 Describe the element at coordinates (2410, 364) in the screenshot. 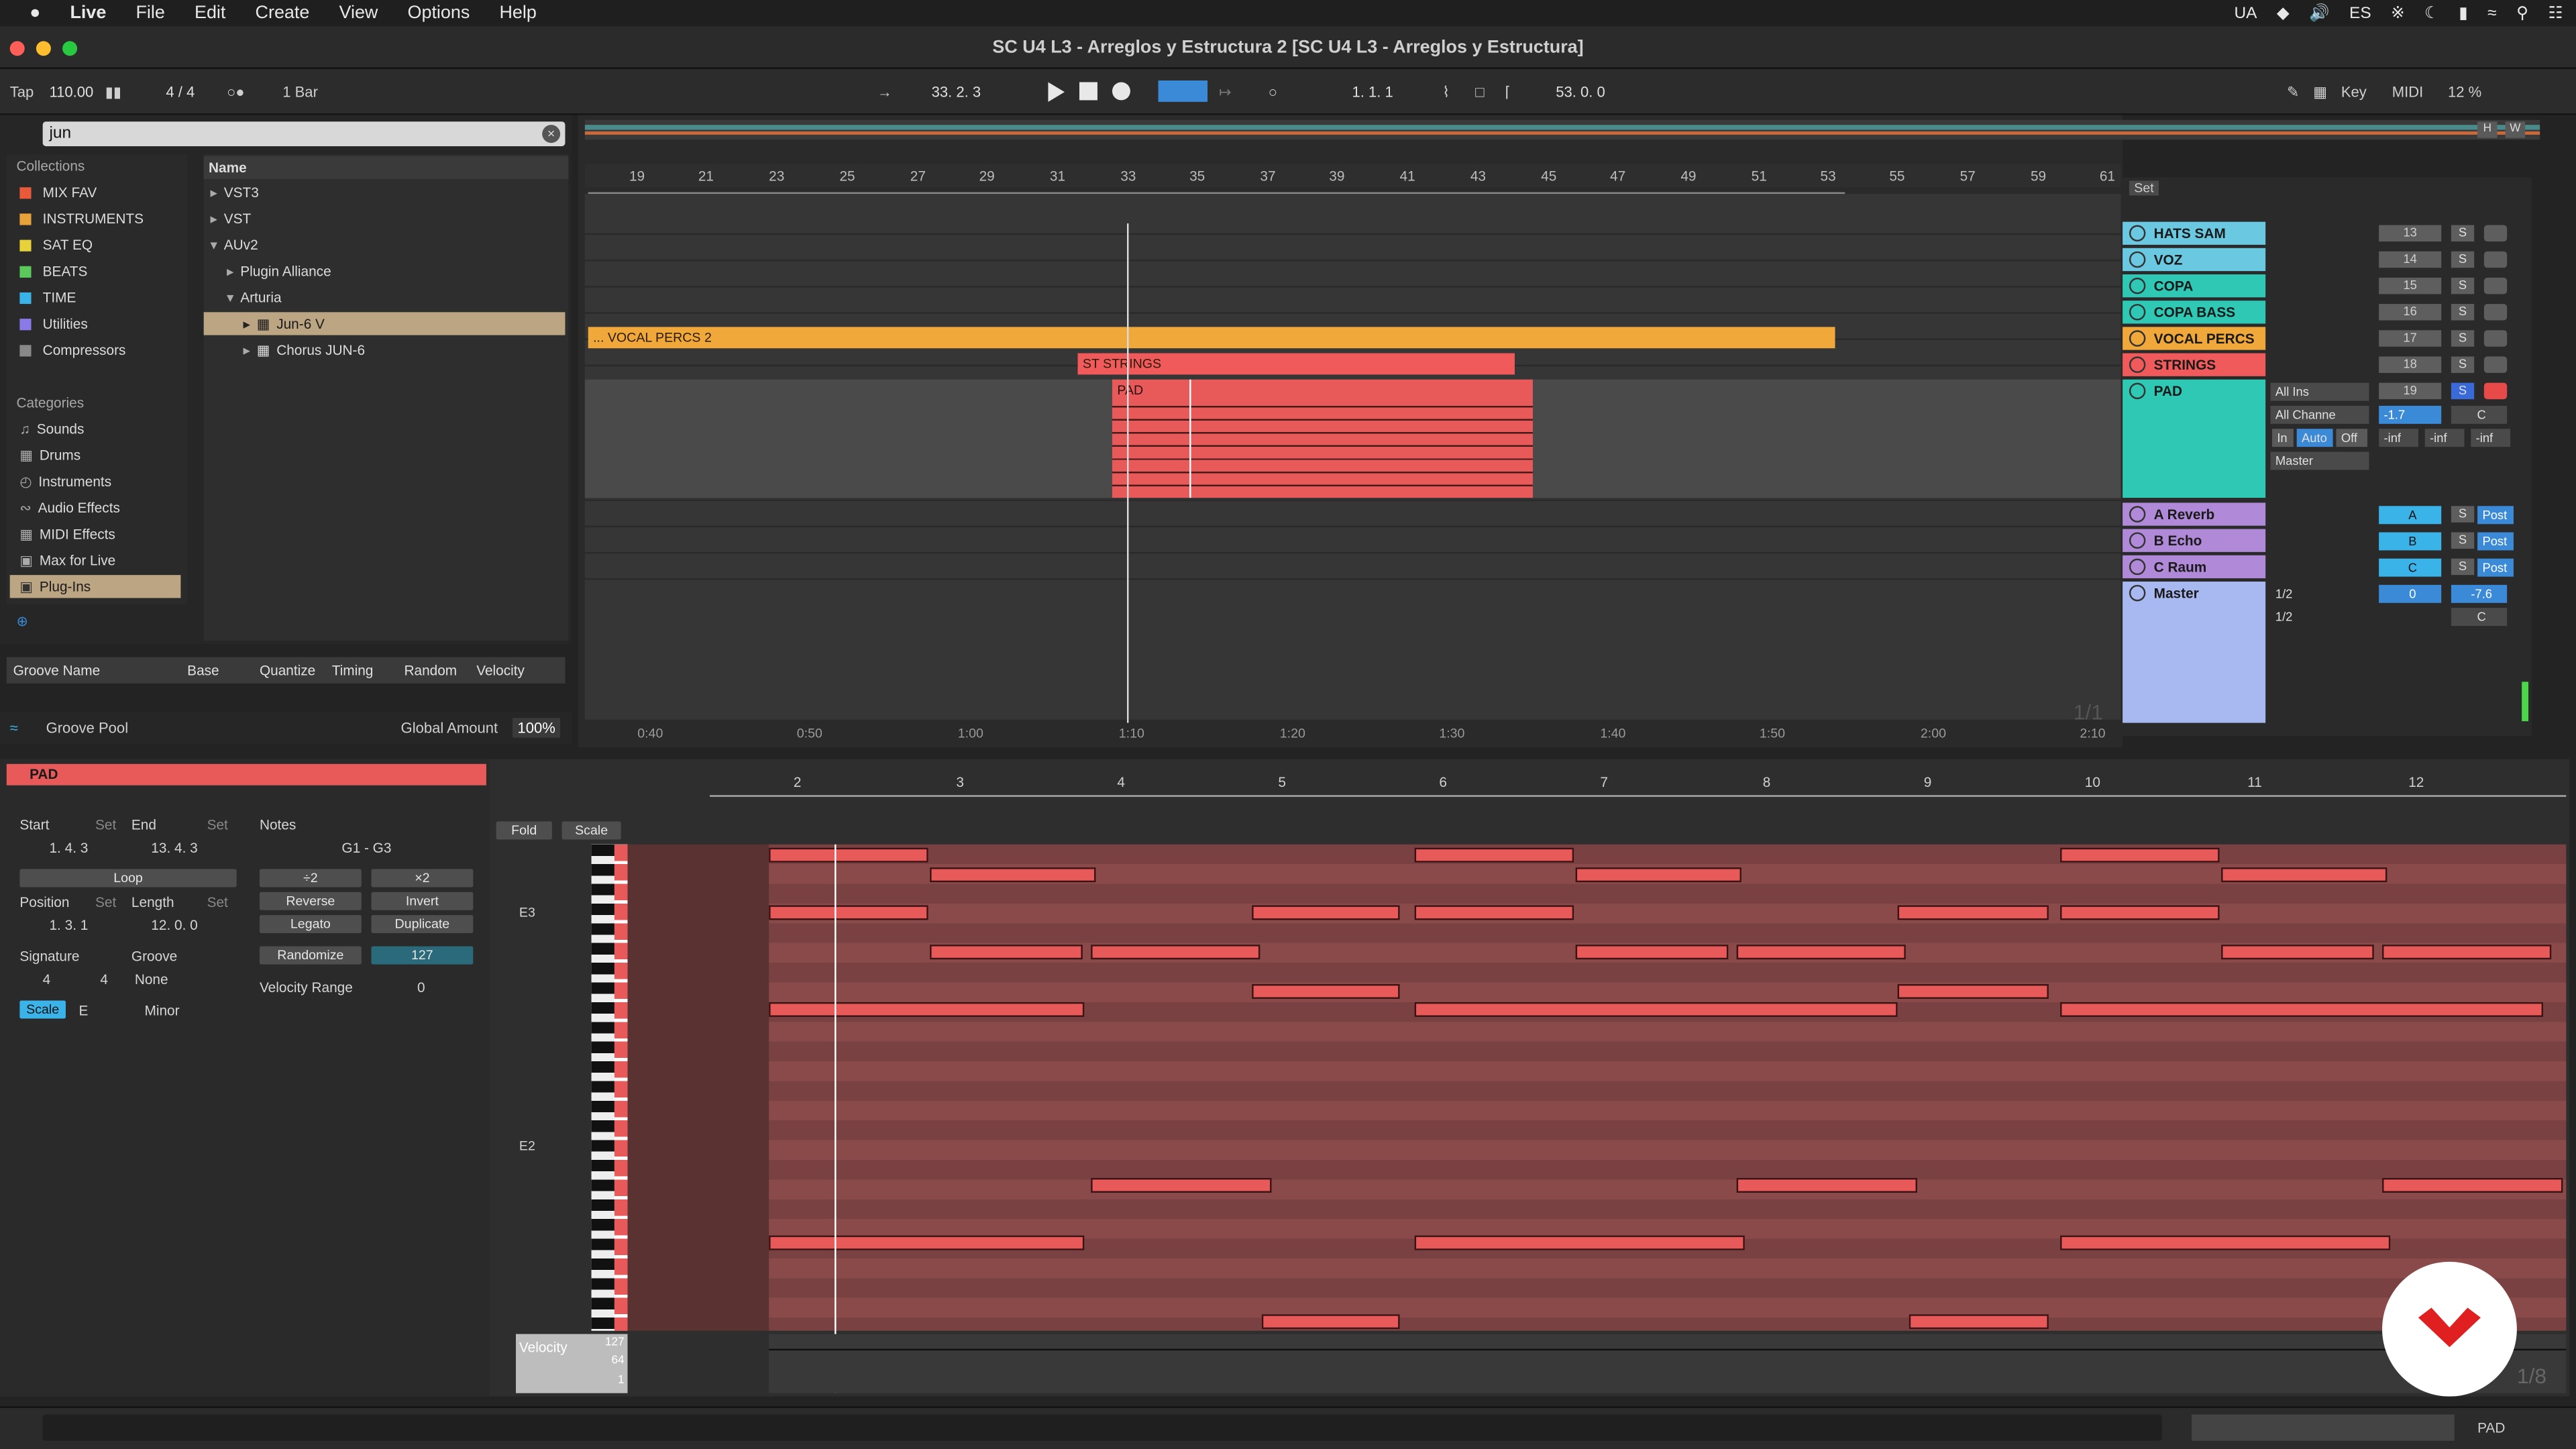

I see `track-number: 18` at that location.